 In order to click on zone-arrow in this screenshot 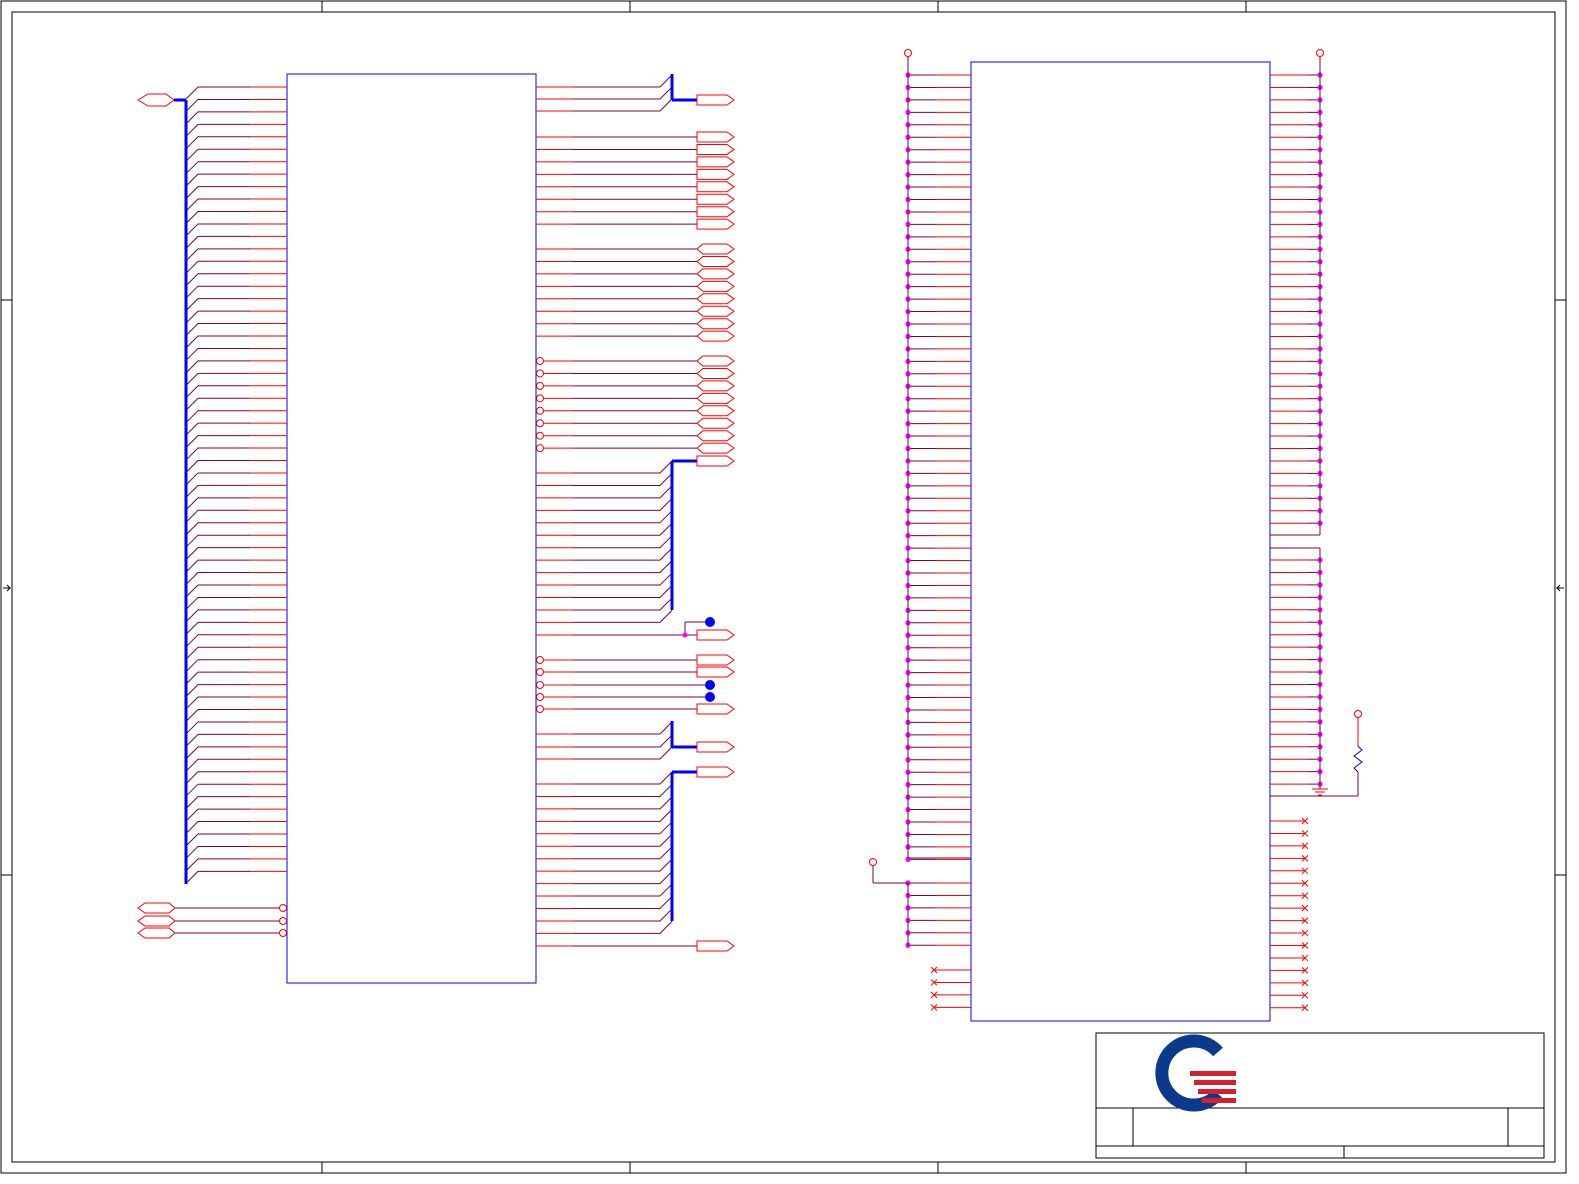, I will do `click(1559, 588)`.